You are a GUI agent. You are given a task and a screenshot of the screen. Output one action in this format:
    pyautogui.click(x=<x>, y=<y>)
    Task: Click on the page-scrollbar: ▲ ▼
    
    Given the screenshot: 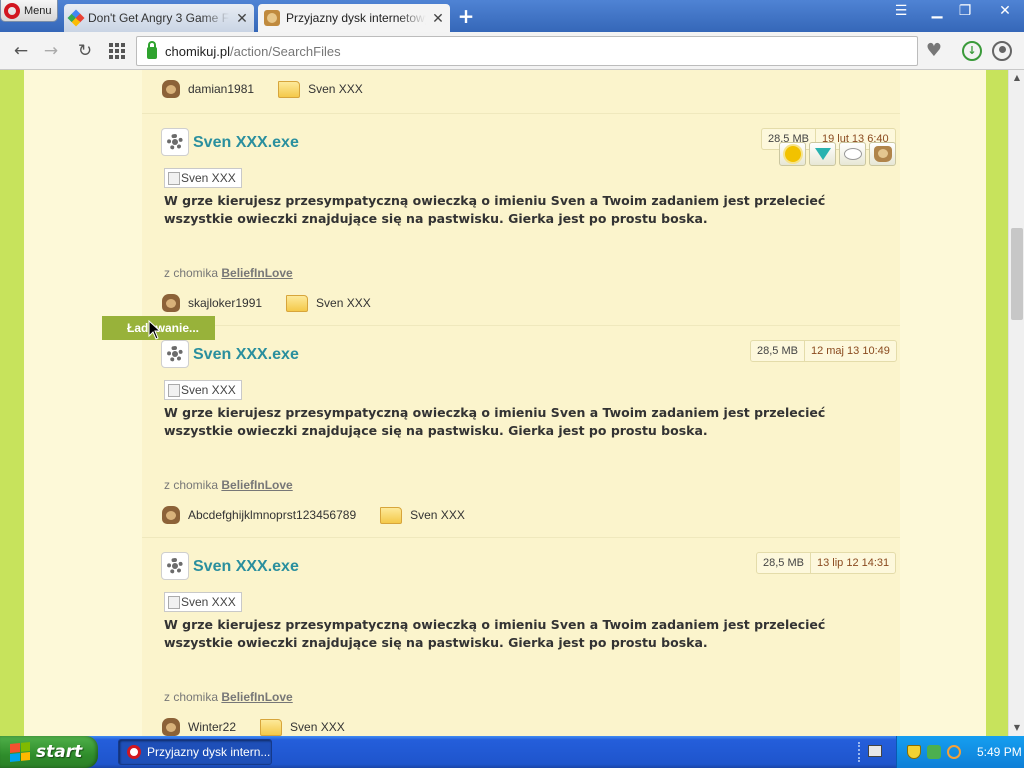 What is the action you would take?
    pyautogui.click(x=1016, y=403)
    